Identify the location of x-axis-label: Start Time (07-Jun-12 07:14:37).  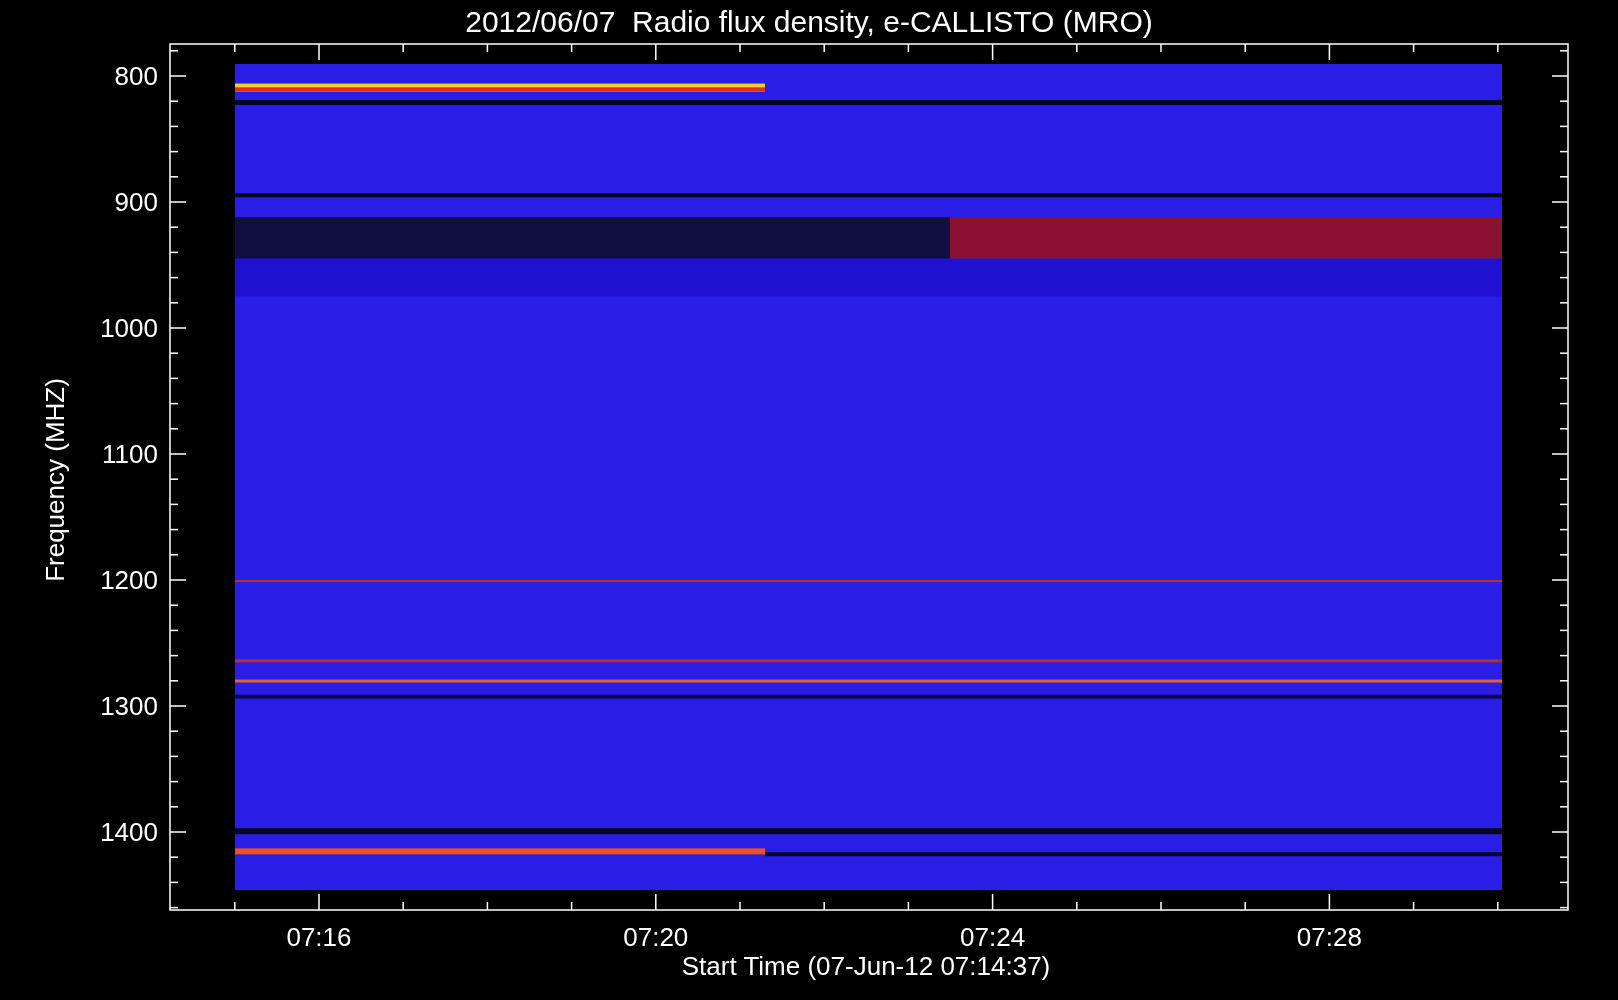
(866, 966).